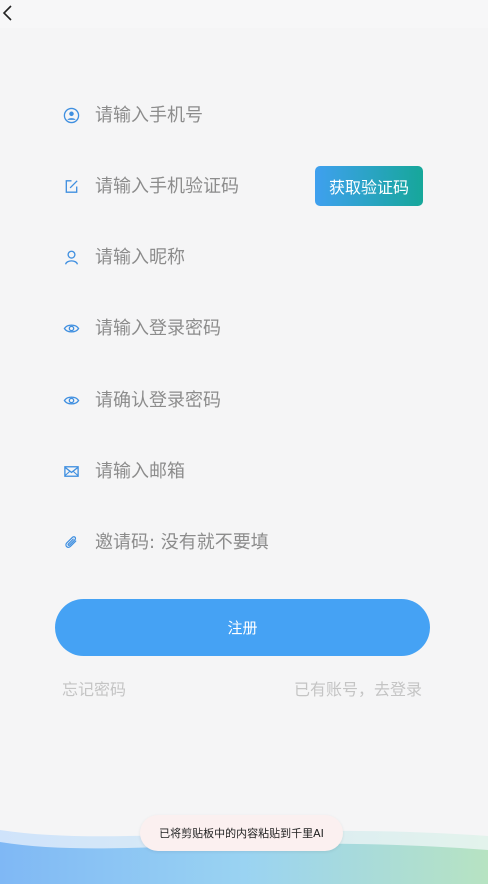 The image size is (488, 884). Describe the element at coordinates (71, 257) in the screenshot. I see `person-icon` at that location.